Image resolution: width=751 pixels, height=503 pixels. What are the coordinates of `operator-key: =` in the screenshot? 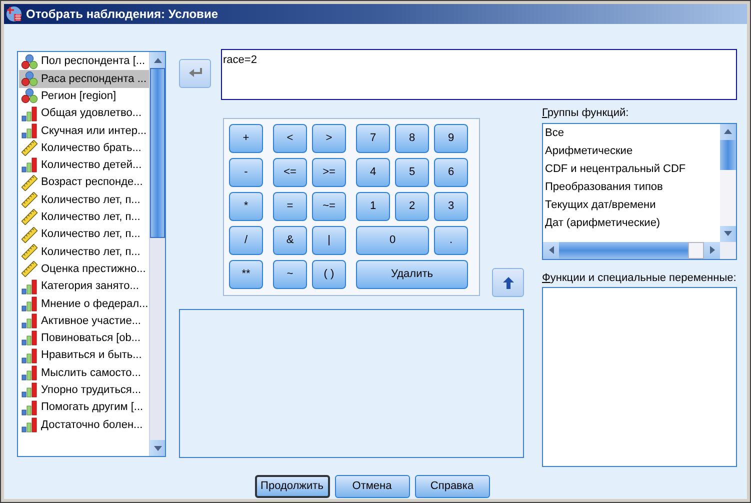 It's located at (290, 206).